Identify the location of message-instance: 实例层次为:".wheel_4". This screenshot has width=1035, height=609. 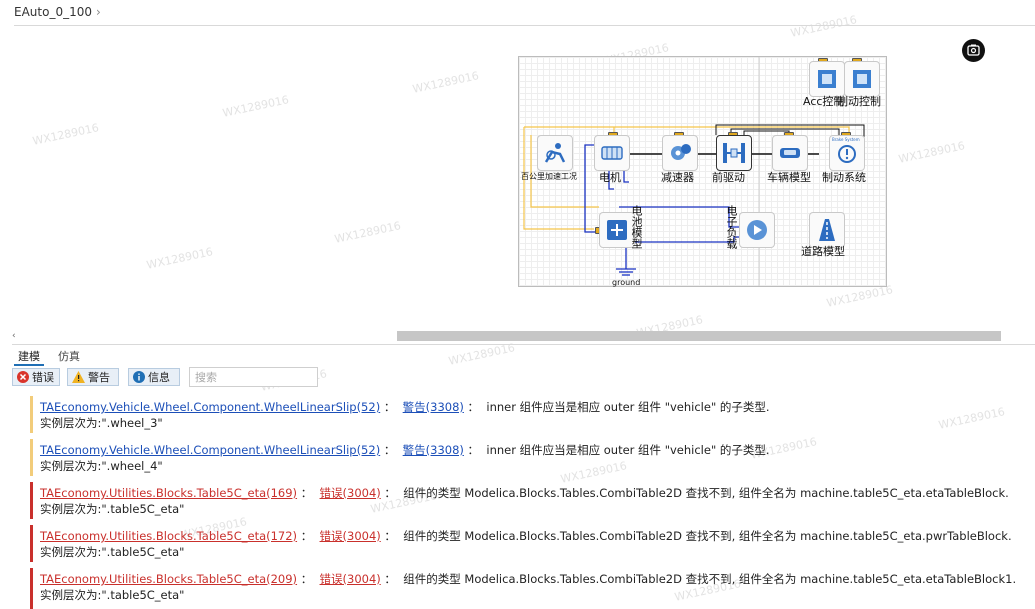
(101, 466).